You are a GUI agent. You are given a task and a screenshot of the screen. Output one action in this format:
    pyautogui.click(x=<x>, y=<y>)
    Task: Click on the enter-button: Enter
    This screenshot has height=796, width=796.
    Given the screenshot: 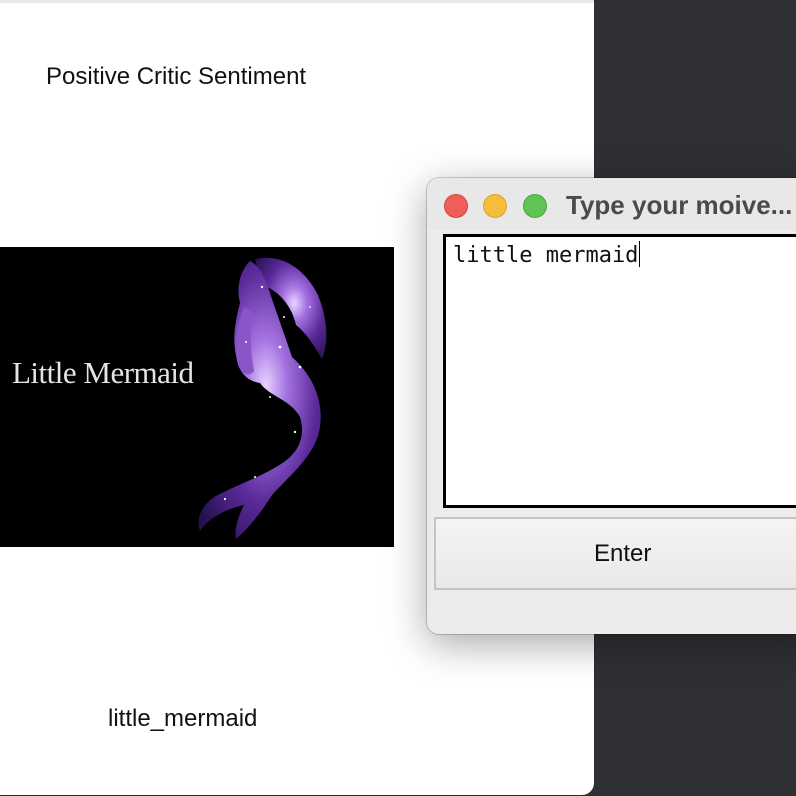 What is the action you would take?
    pyautogui.click(x=615, y=553)
    